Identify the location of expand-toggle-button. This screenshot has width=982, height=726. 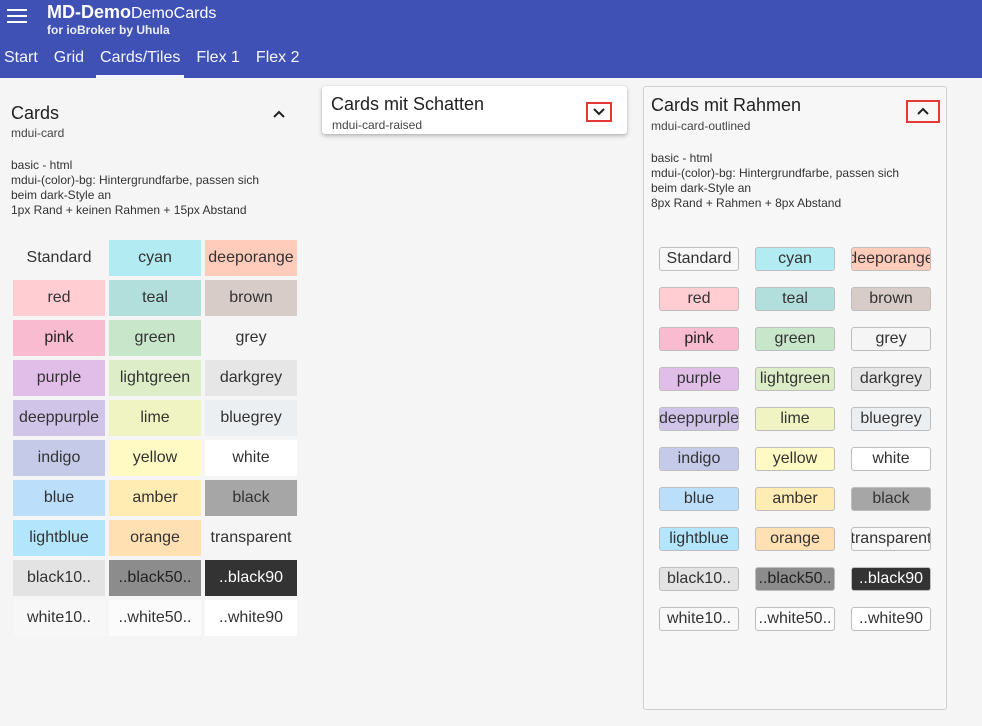
(599, 112).